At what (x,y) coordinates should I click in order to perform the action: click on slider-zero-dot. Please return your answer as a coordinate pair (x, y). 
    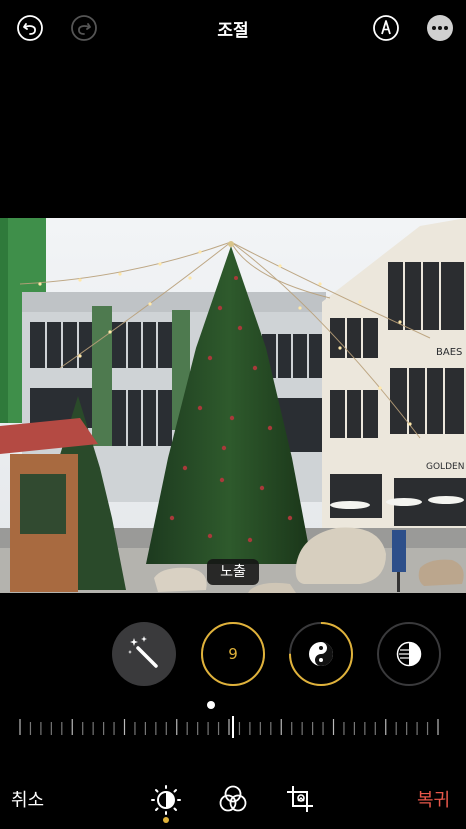
    Looking at the image, I should click on (211, 705).